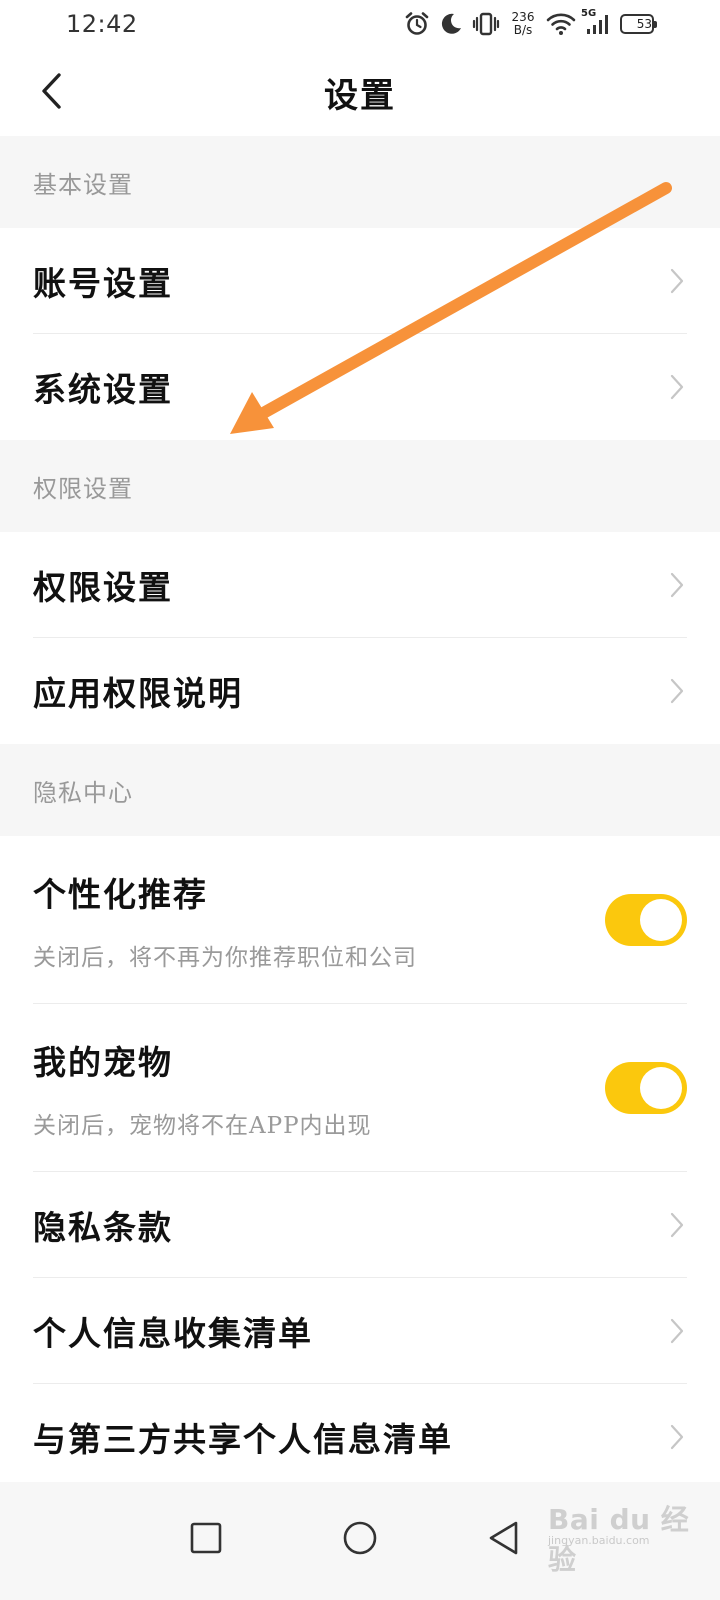  I want to click on watermark-url: jingyan.baidu.com, so click(599, 1540).